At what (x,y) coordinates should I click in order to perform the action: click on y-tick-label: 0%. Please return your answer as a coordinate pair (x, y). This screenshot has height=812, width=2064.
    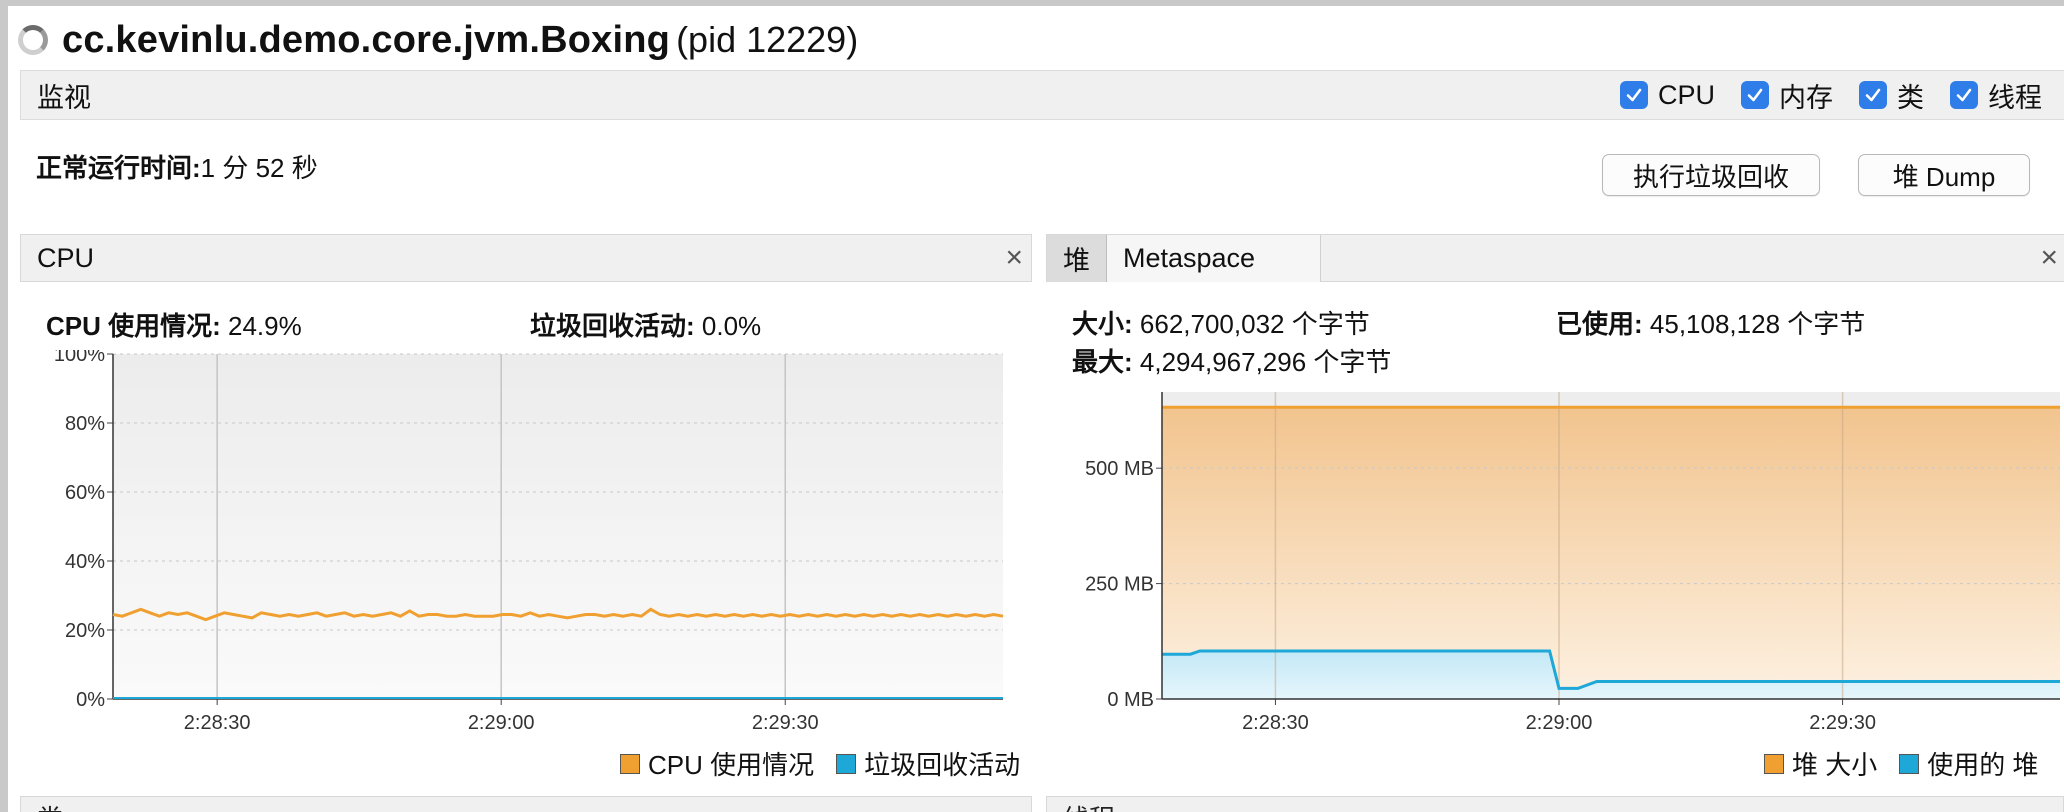
    Looking at the image, I should click on (90, 700).